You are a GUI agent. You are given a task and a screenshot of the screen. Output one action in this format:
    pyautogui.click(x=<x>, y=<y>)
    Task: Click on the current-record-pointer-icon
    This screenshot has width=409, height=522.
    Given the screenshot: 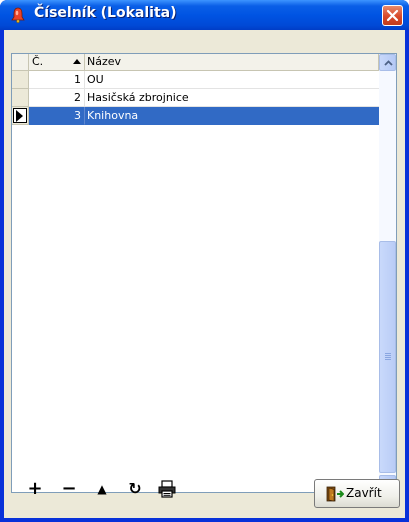 What is the action you would take?
    pyautogui.click(x=19, y=116)
    